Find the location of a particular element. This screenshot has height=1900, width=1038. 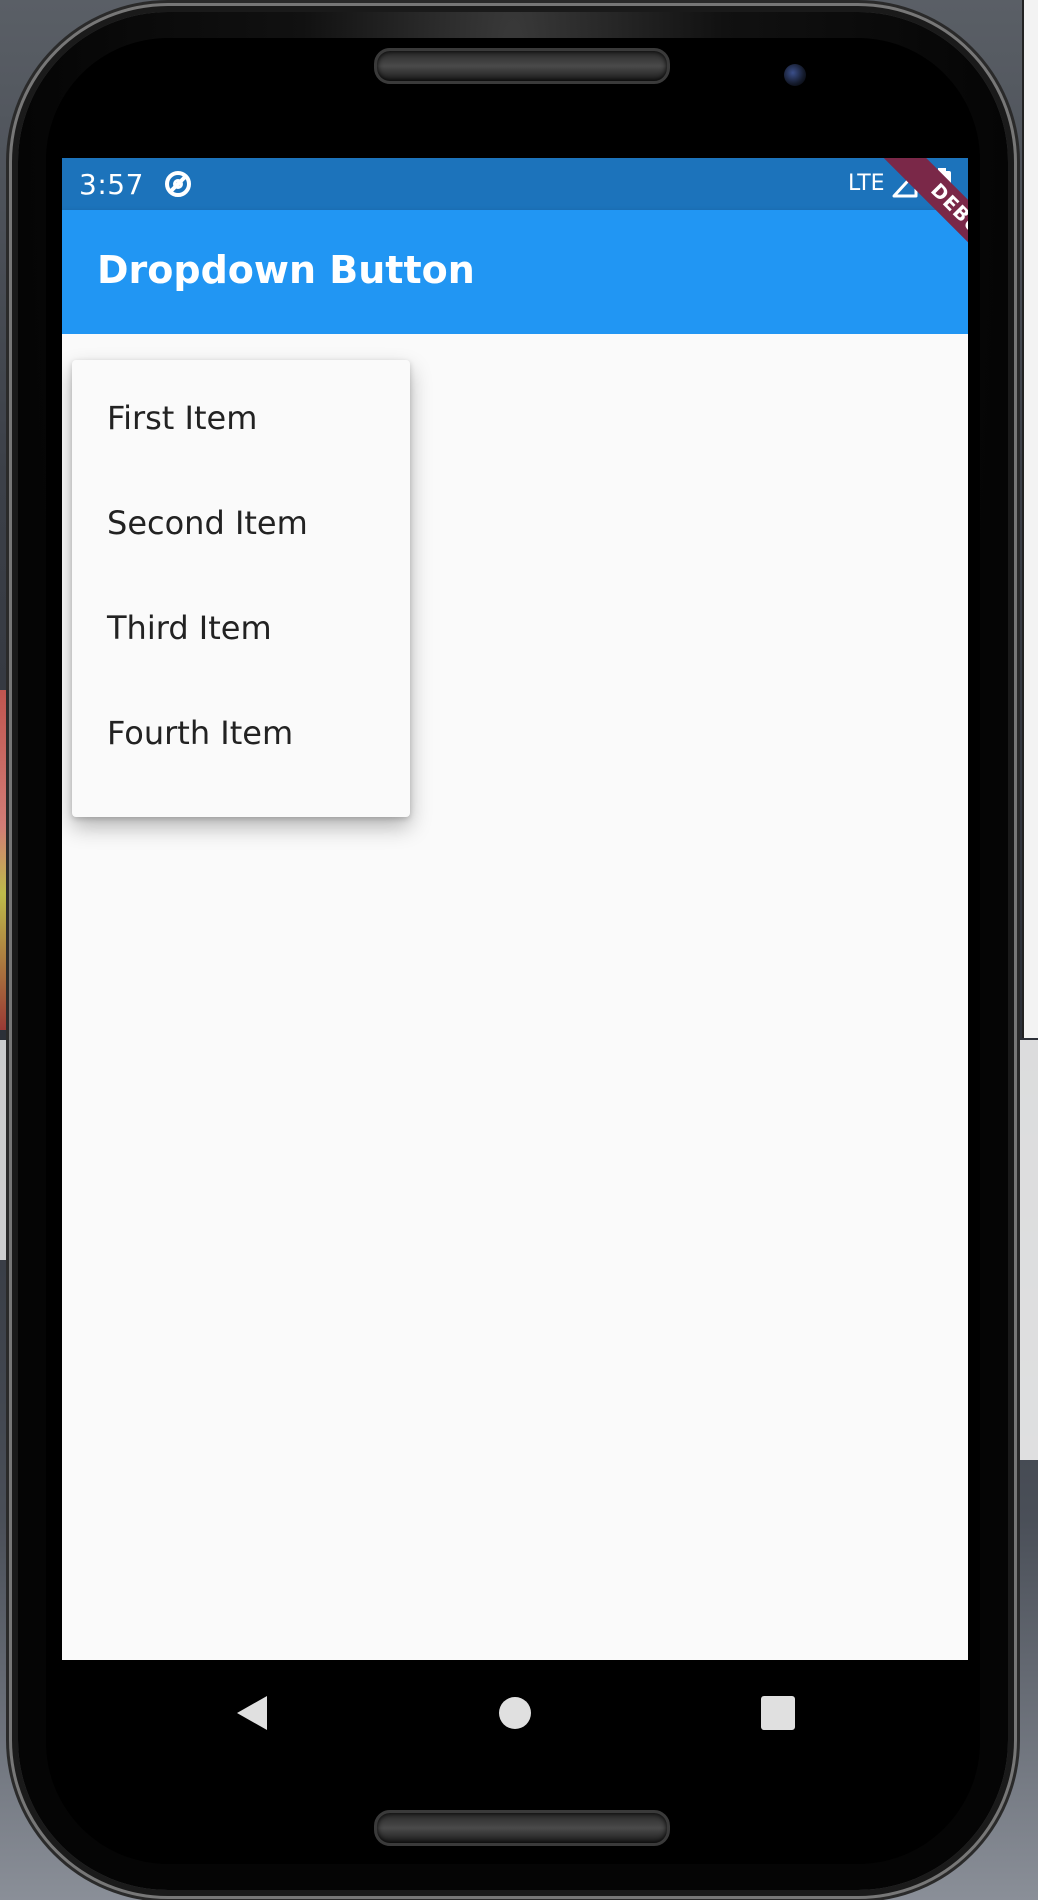

recents-icon is located at coordinates (778, 1713).